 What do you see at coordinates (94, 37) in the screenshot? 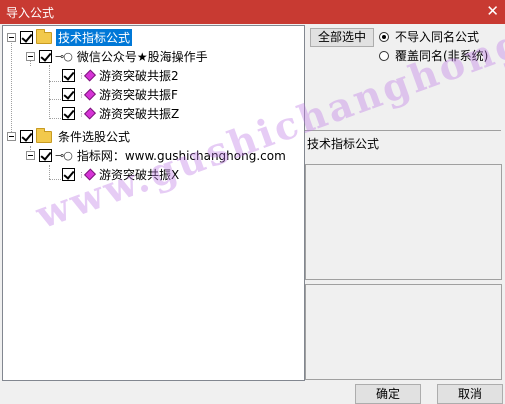
I see `tree-node-label: 技术指标公式` at bounding box center [94, 37].